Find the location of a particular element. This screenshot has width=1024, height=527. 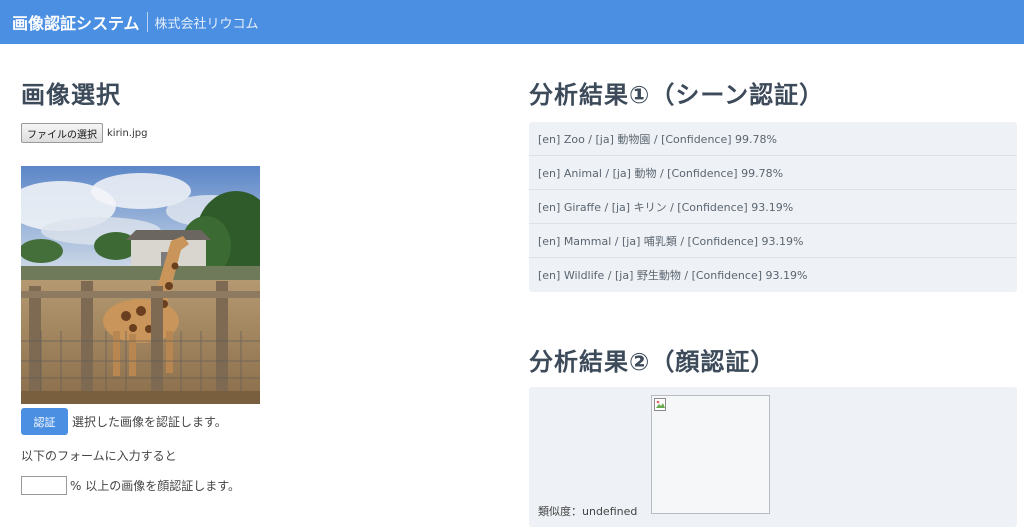

threshold-row: % 以上の画像を顔認証します。 is located at coordinates (130, 485).